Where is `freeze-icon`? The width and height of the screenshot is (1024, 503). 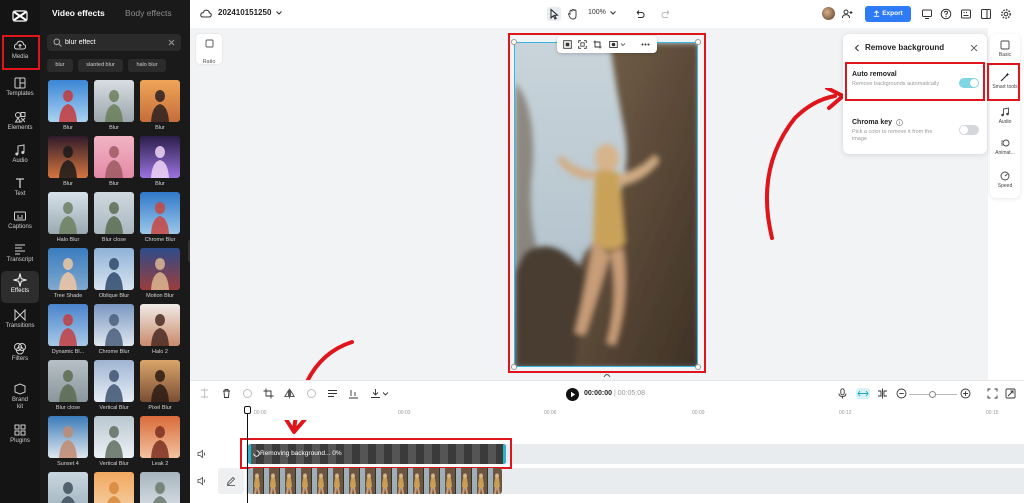 freeze-icon is located at coordinates (247, 393).